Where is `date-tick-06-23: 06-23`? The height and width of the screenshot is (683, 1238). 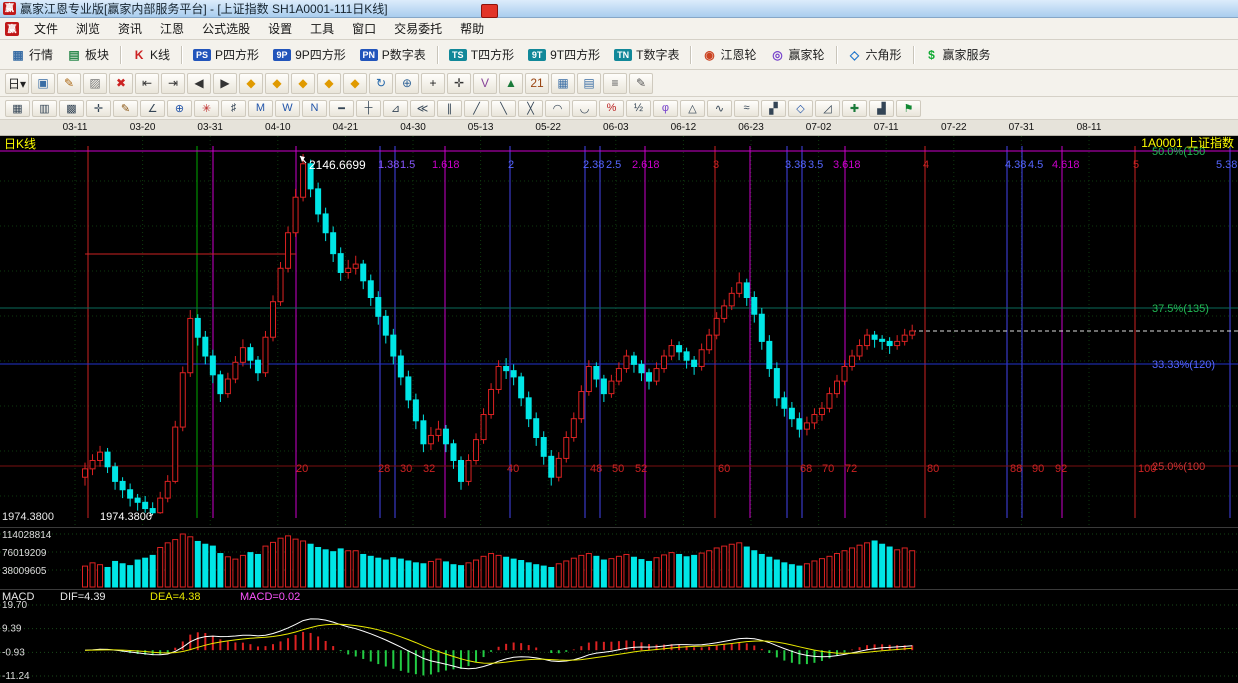
date-tick-06-23: 06-23 is located at coordinates (751, 127).